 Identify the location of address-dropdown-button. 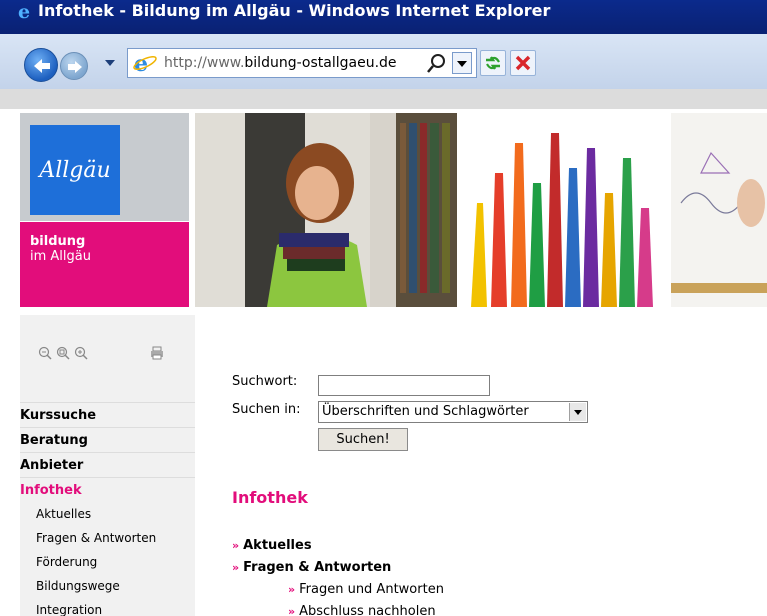
(462, 63).